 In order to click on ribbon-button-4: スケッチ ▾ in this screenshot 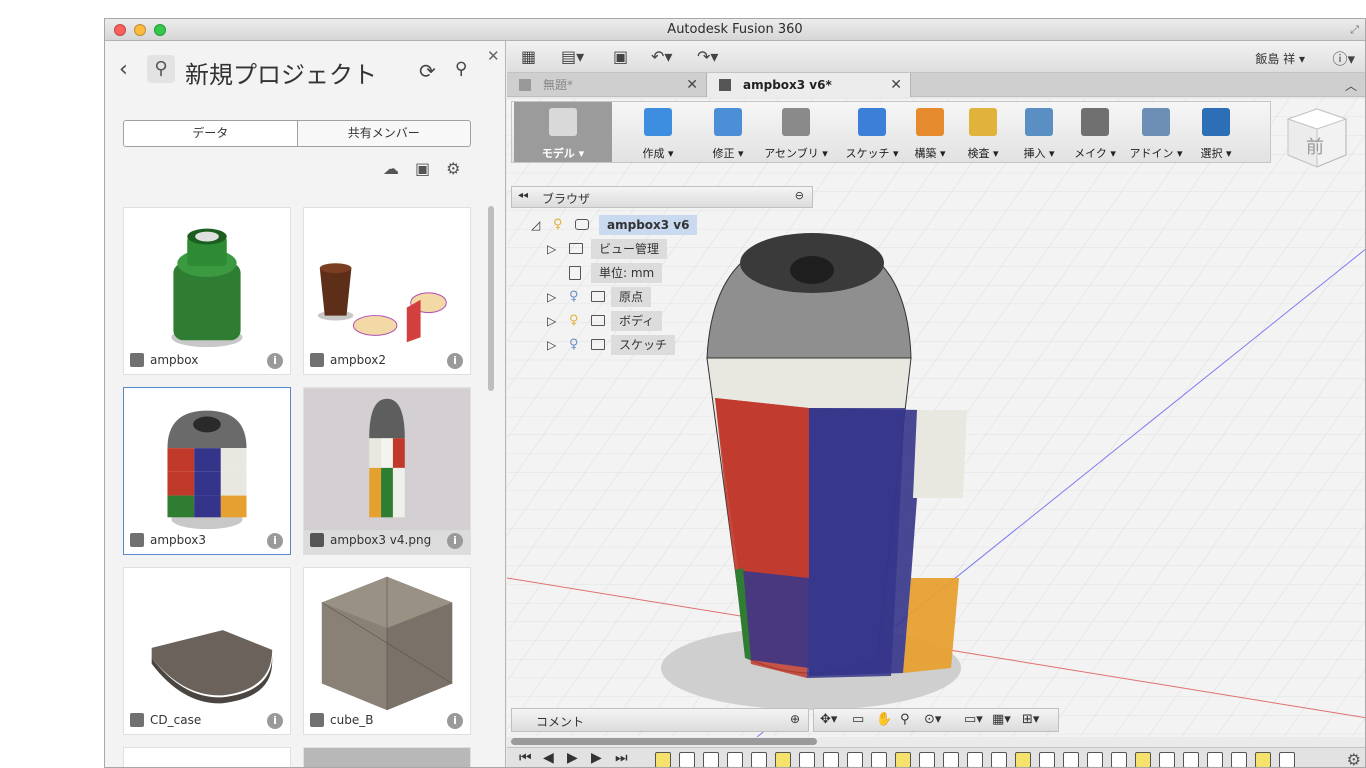, I will do `click(872, 132)`.